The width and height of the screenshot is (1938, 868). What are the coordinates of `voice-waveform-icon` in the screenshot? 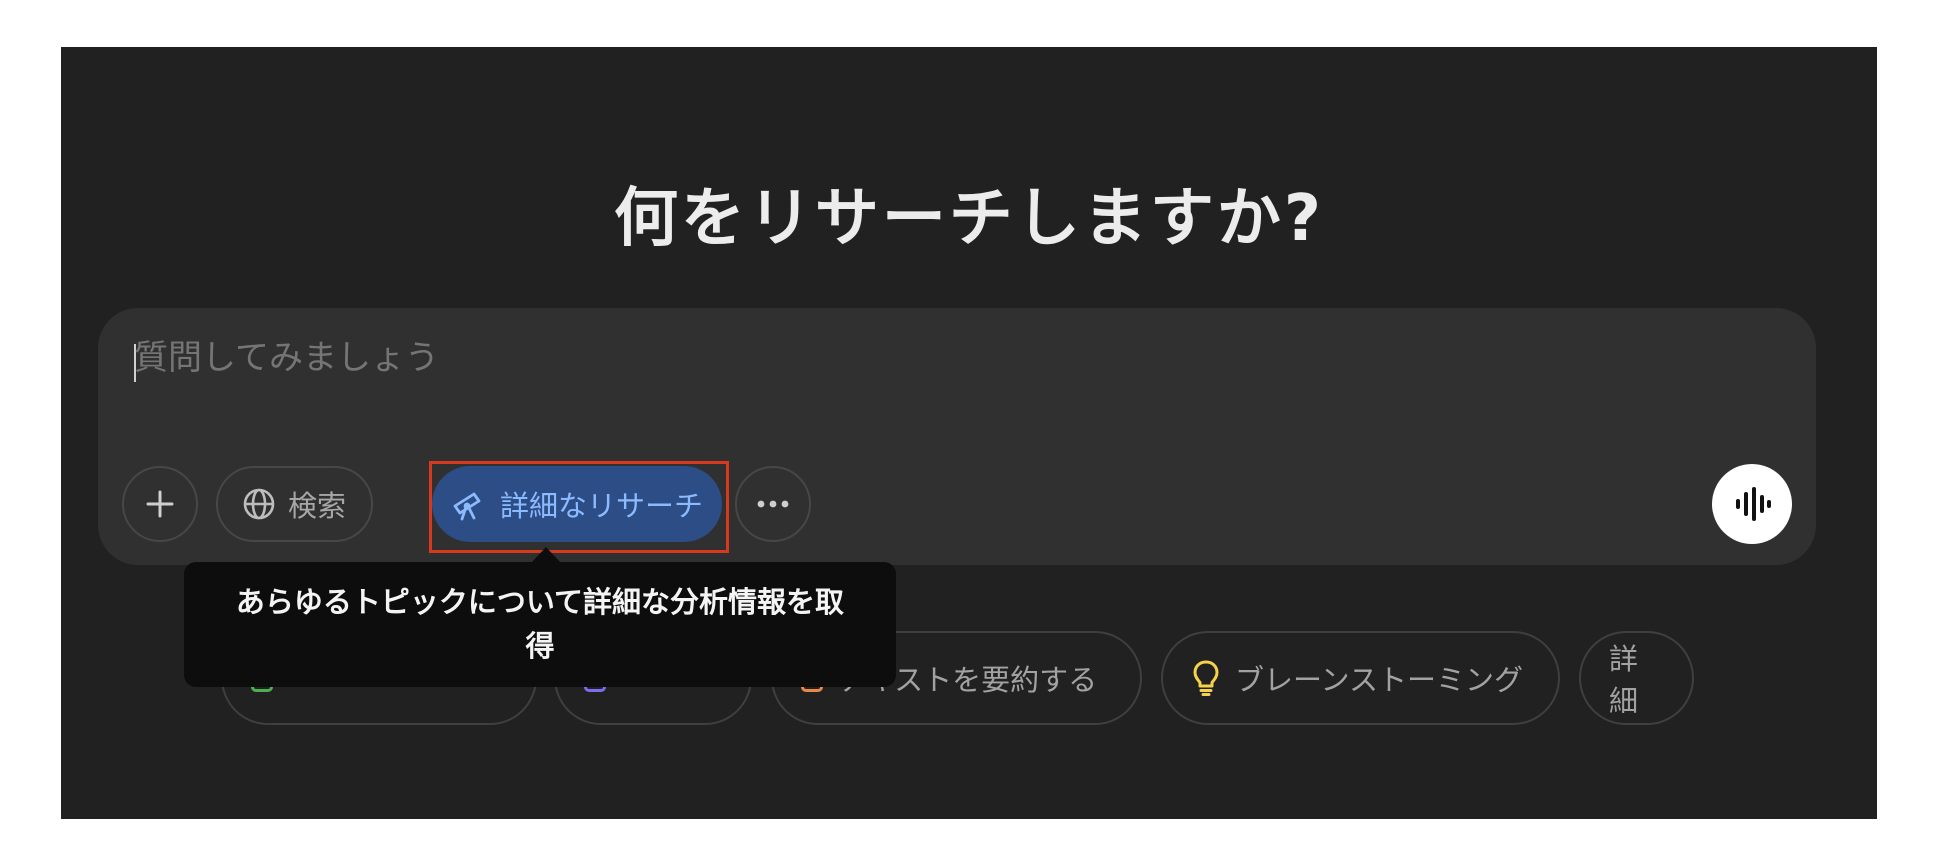 It's located at (1753, 504).